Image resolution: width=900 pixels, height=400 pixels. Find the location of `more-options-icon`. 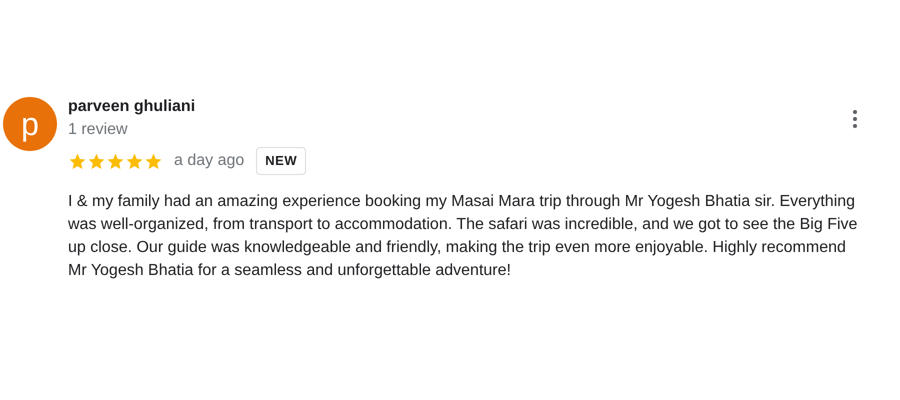

more-options-icon is located at coordinates (855, 119).